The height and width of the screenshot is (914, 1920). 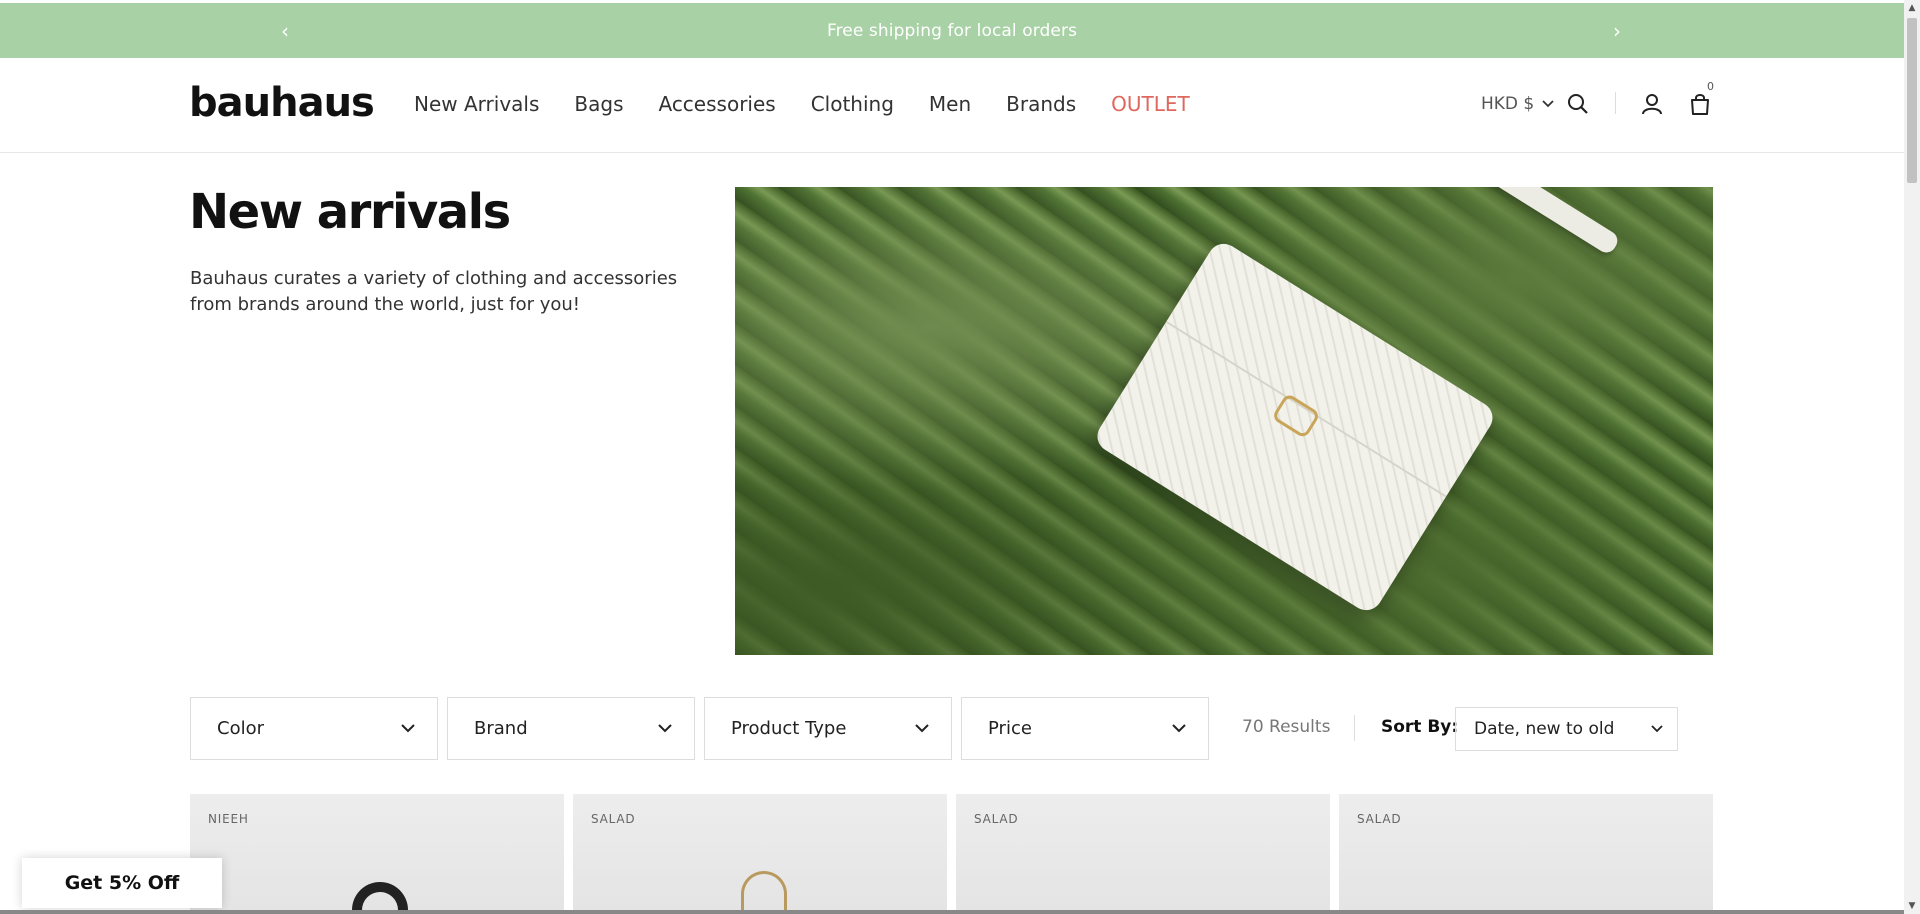 What do you see at coordinates (1912, 100) in the screenshot?
I see `scrollbar-thumb` at bounding box center [1912, 100].